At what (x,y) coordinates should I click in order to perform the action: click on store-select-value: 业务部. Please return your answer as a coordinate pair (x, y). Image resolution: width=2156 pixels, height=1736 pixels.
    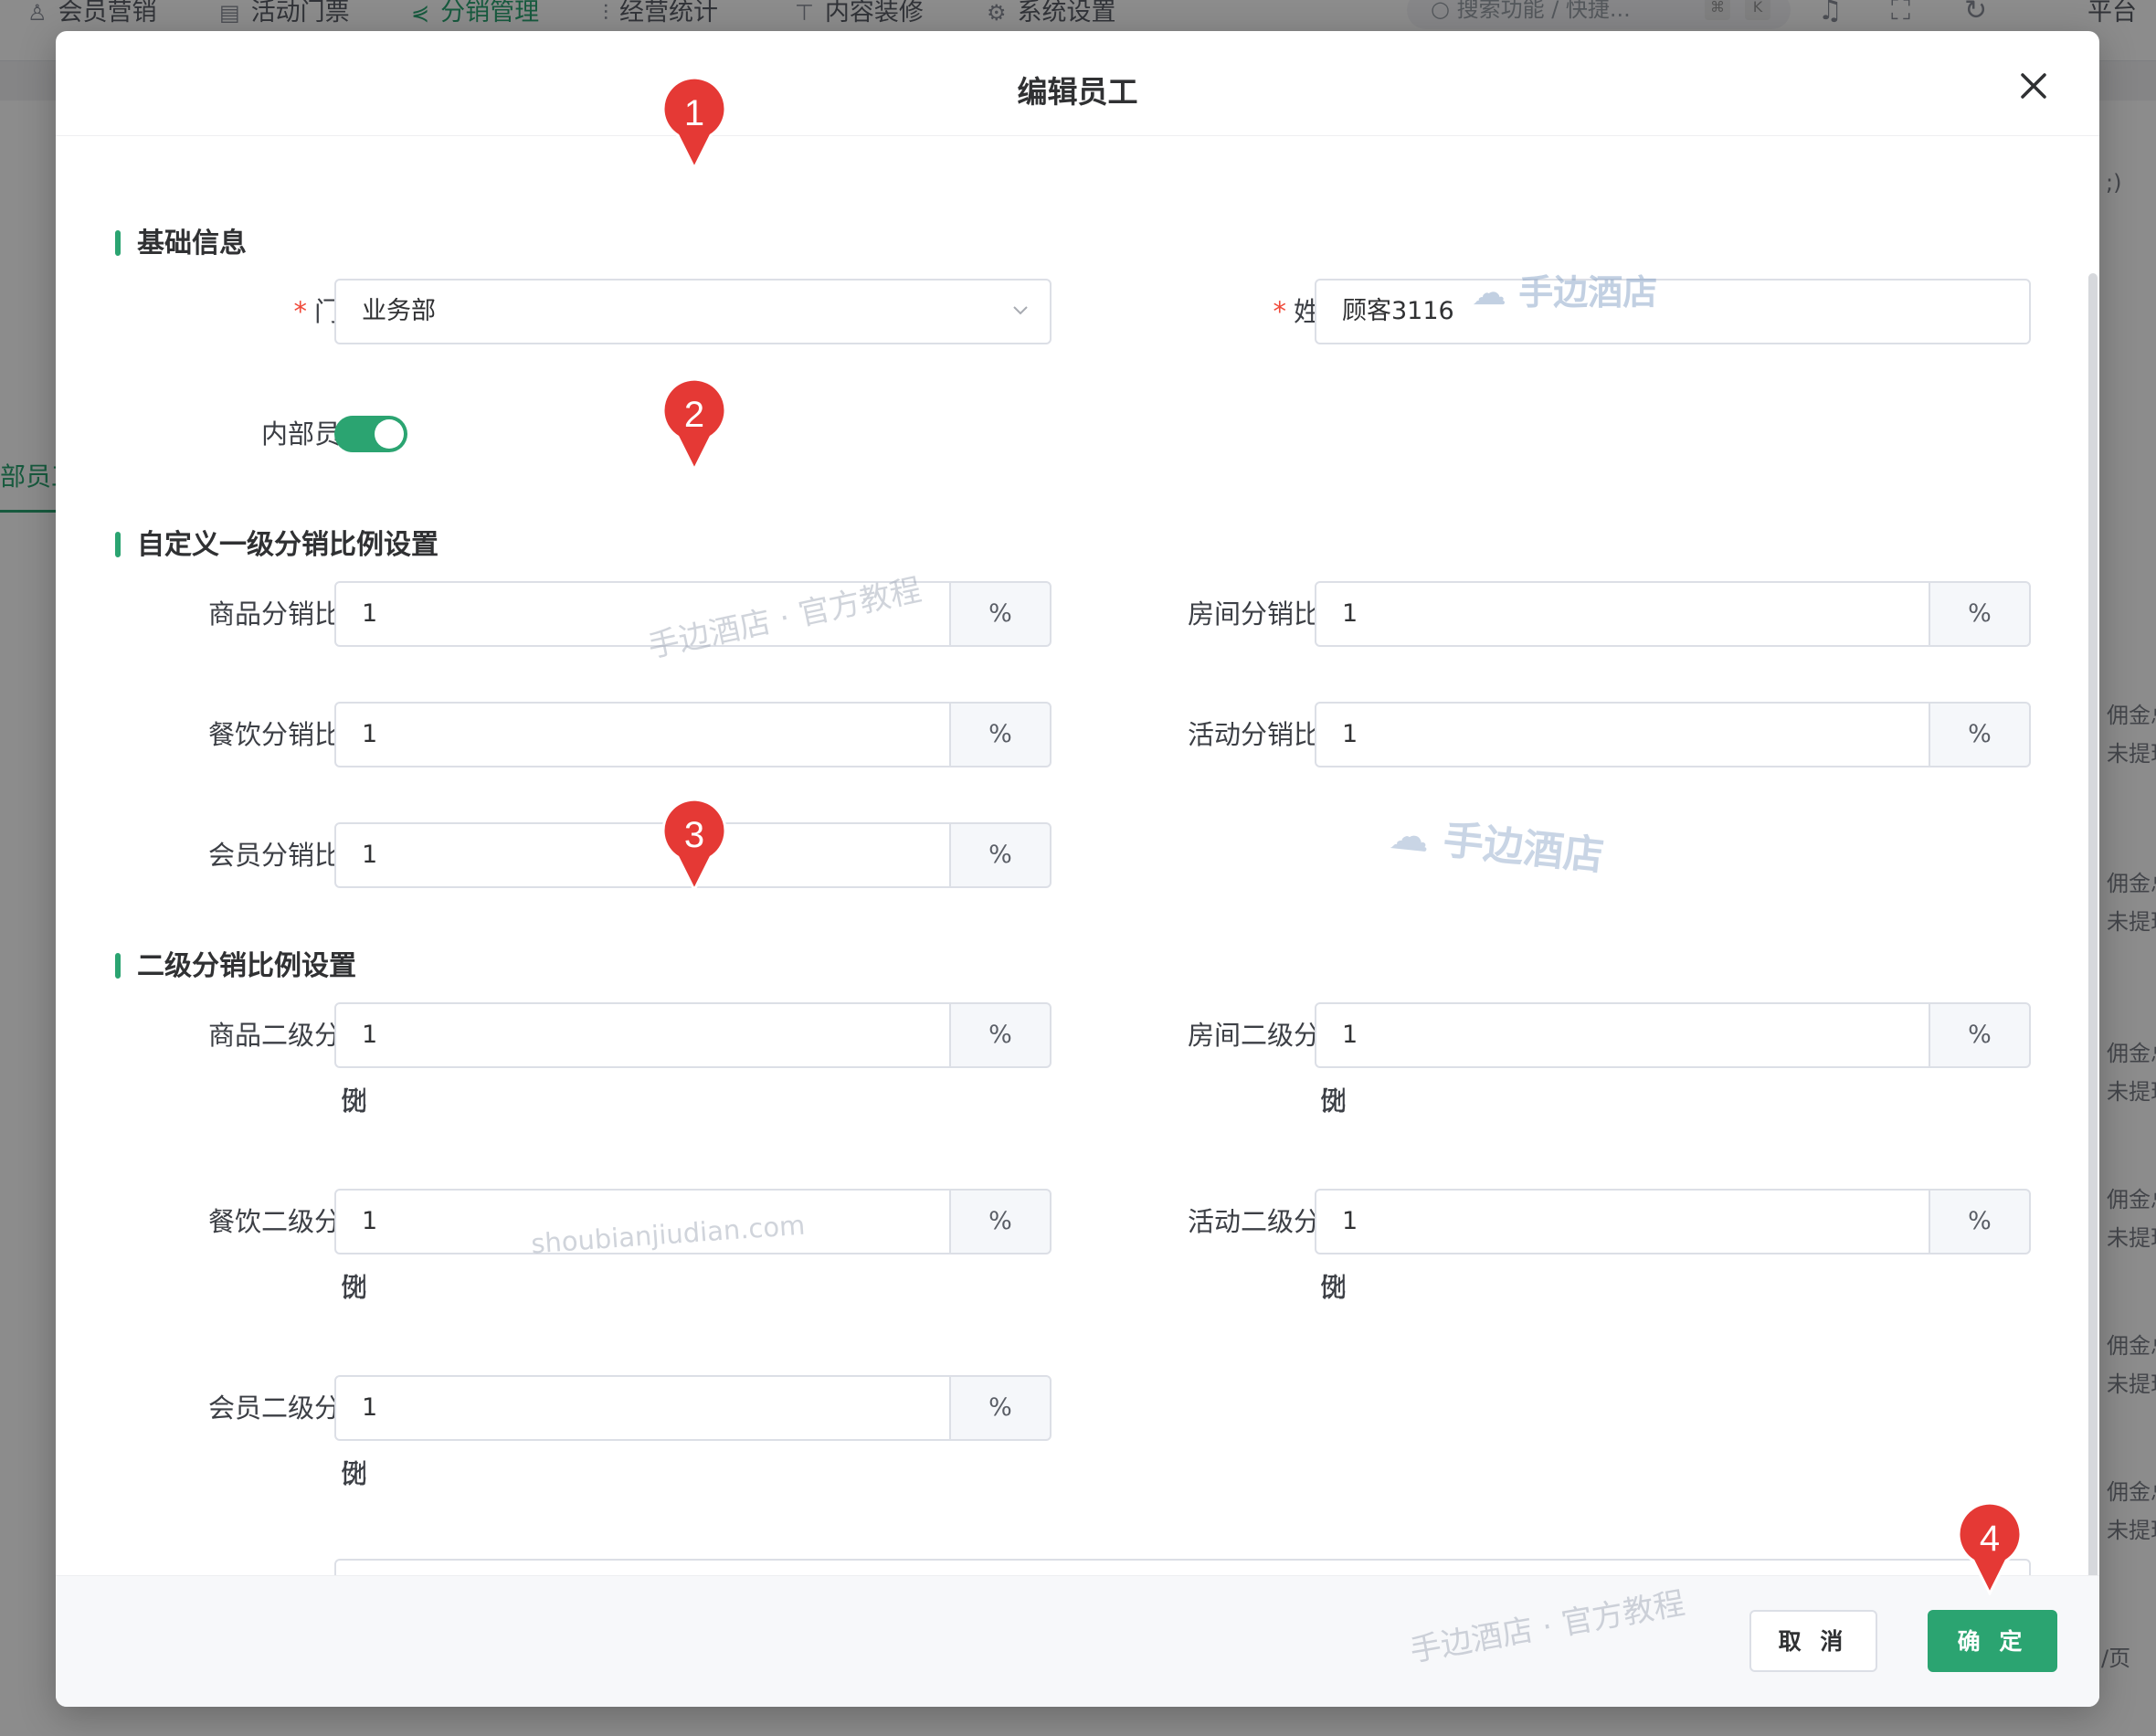
    Looking at the image, I should click on (399, 311).